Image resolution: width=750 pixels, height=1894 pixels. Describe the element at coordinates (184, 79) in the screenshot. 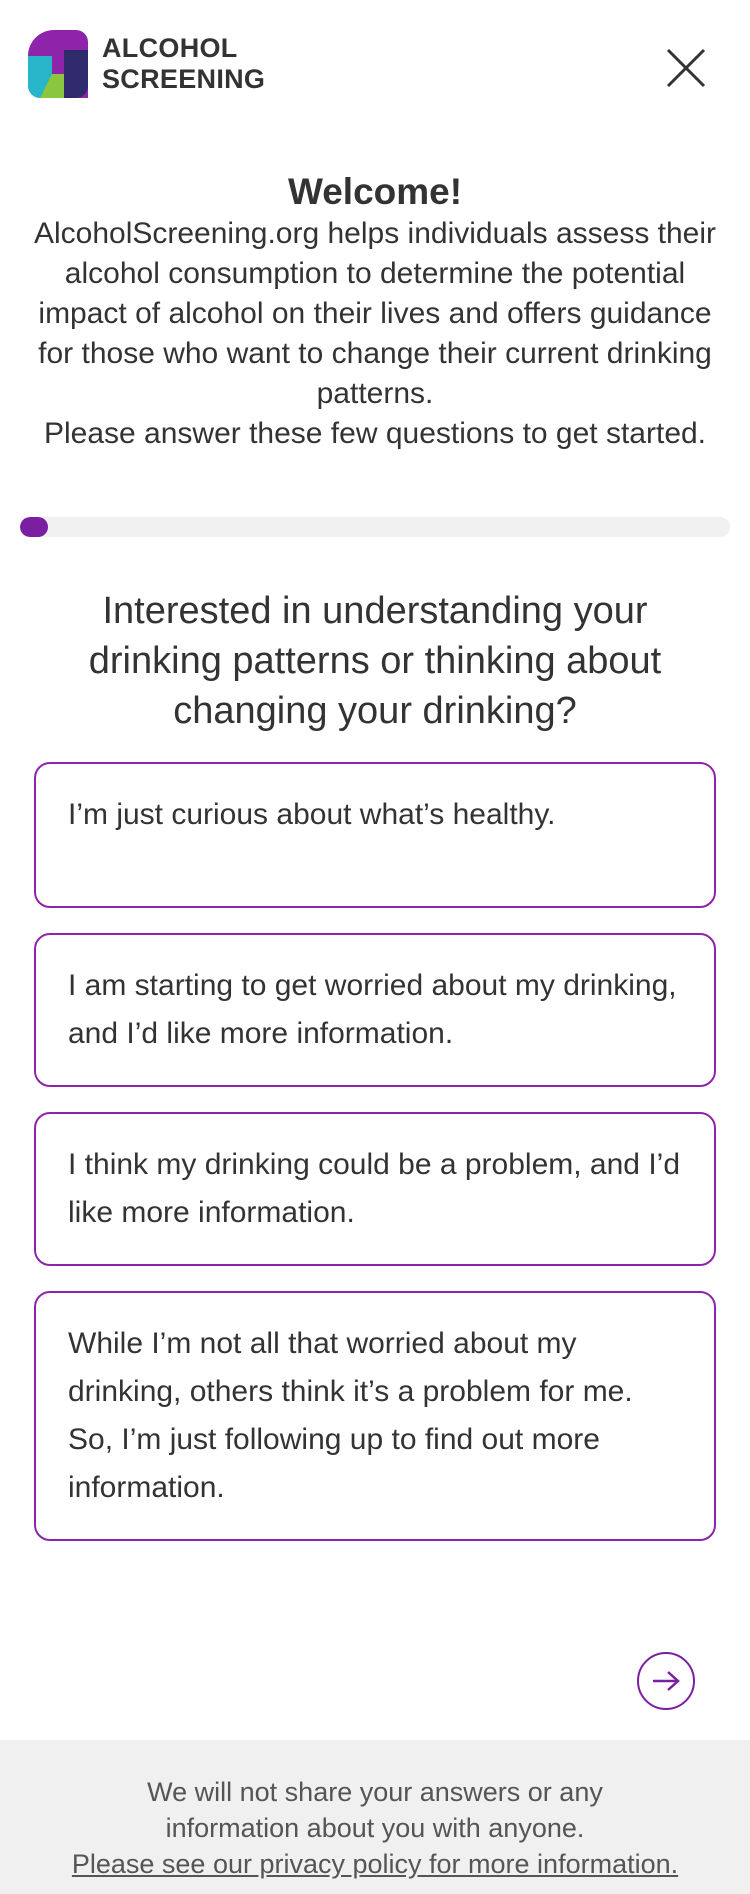

I see `logo-line-2: SCREENING` at that location.